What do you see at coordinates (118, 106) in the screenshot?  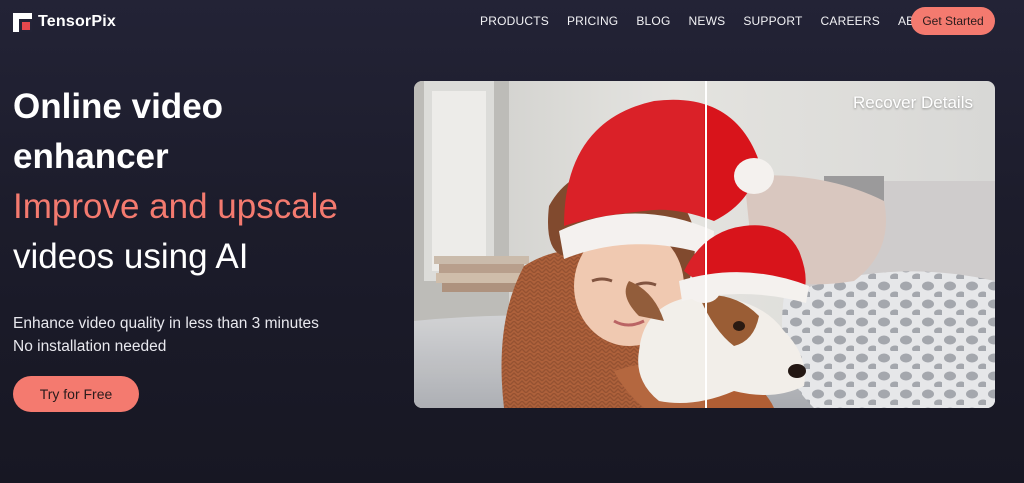 I see `hero-title-line-1: Online video` at bounding box center [118, 106].